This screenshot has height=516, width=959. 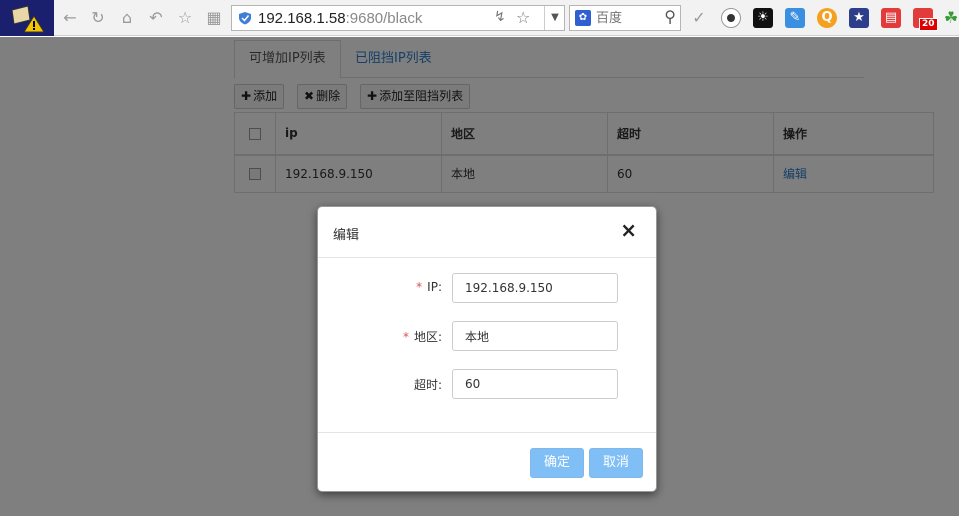 I want to click on search-input, so click(x=624, y=18).